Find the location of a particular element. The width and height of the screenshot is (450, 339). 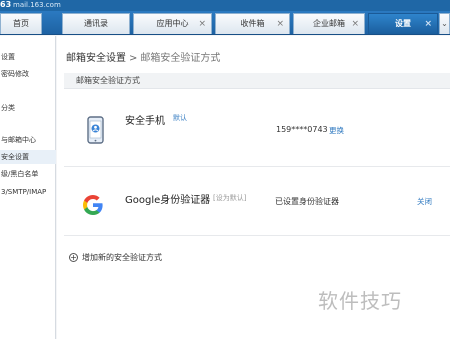

sidebar: 设置 密码修改 分类 与邮箱中心 安全设置 级/黑白名单 3/SMTP/IMAP is located at coordinates (28, 187).